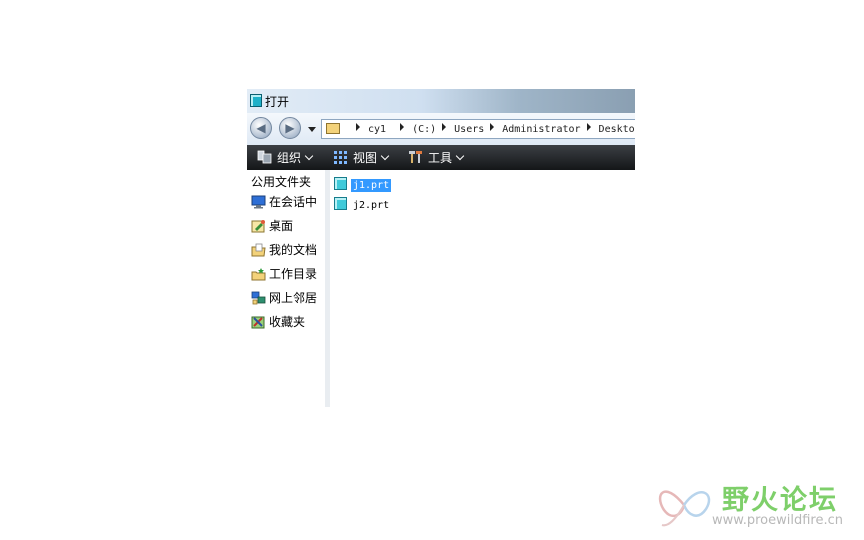 This screenshot has height=540, width=864. Describe the element at coordinates (287, 322) in the screenshot. I see `sidebar-item-label: 收藏夹` at that location.